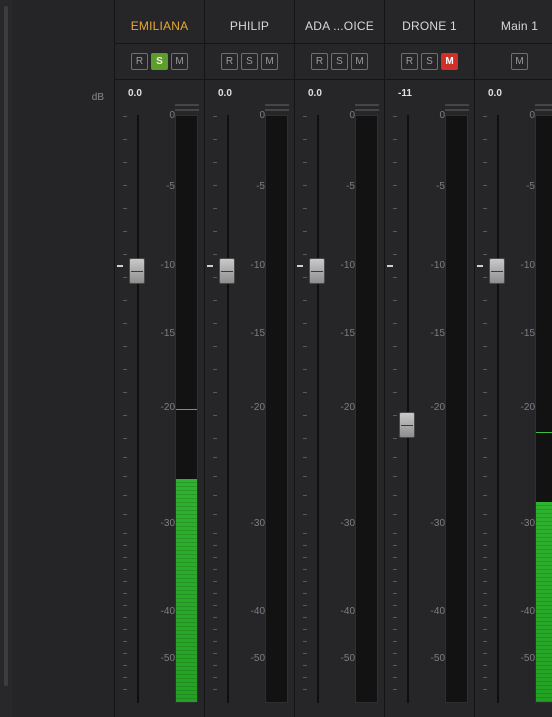 This screenshot has width=552, height=717. I want to click on channel-name: ADA ...OICE, so click(339, 26).